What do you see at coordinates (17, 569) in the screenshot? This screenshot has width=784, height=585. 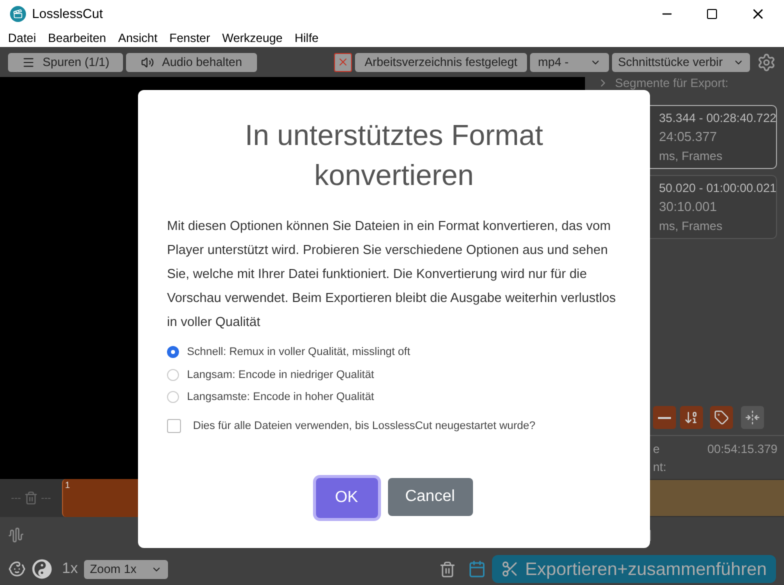 I see `baby-icon` at bounding box center [17, 569].